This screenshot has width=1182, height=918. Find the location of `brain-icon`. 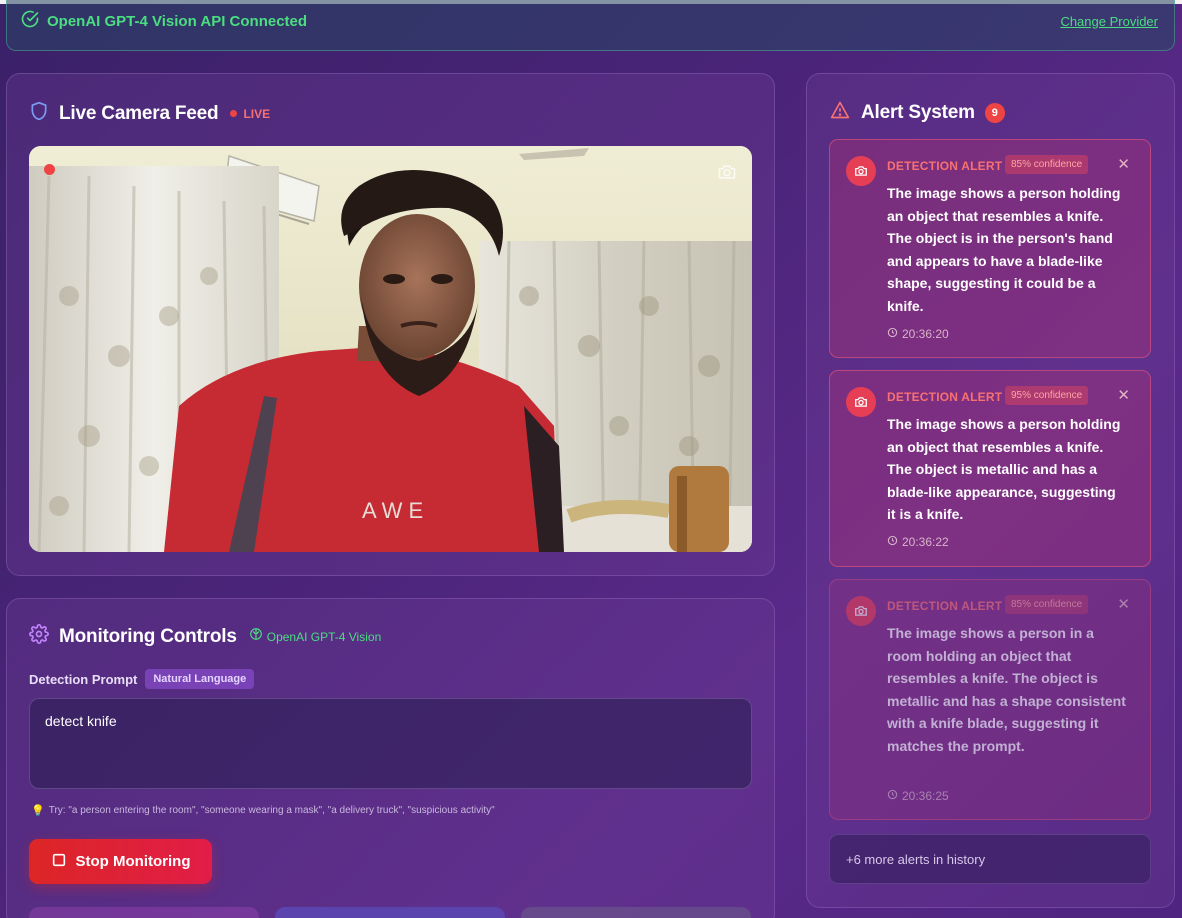

brain-icon is located at coordinates (256, 636).